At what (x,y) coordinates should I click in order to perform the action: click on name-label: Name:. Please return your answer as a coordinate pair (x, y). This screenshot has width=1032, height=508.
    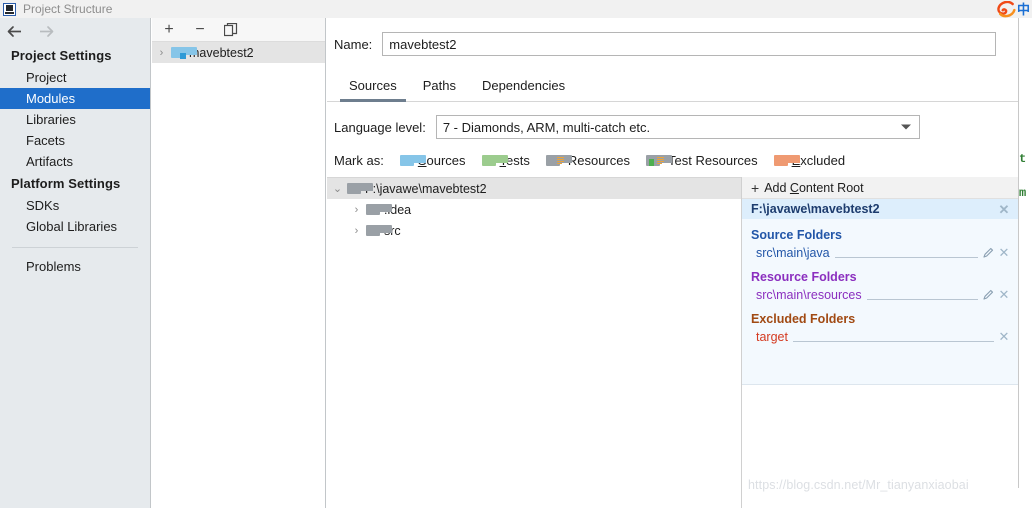
    Looking at the image, I should click on (353, 44).